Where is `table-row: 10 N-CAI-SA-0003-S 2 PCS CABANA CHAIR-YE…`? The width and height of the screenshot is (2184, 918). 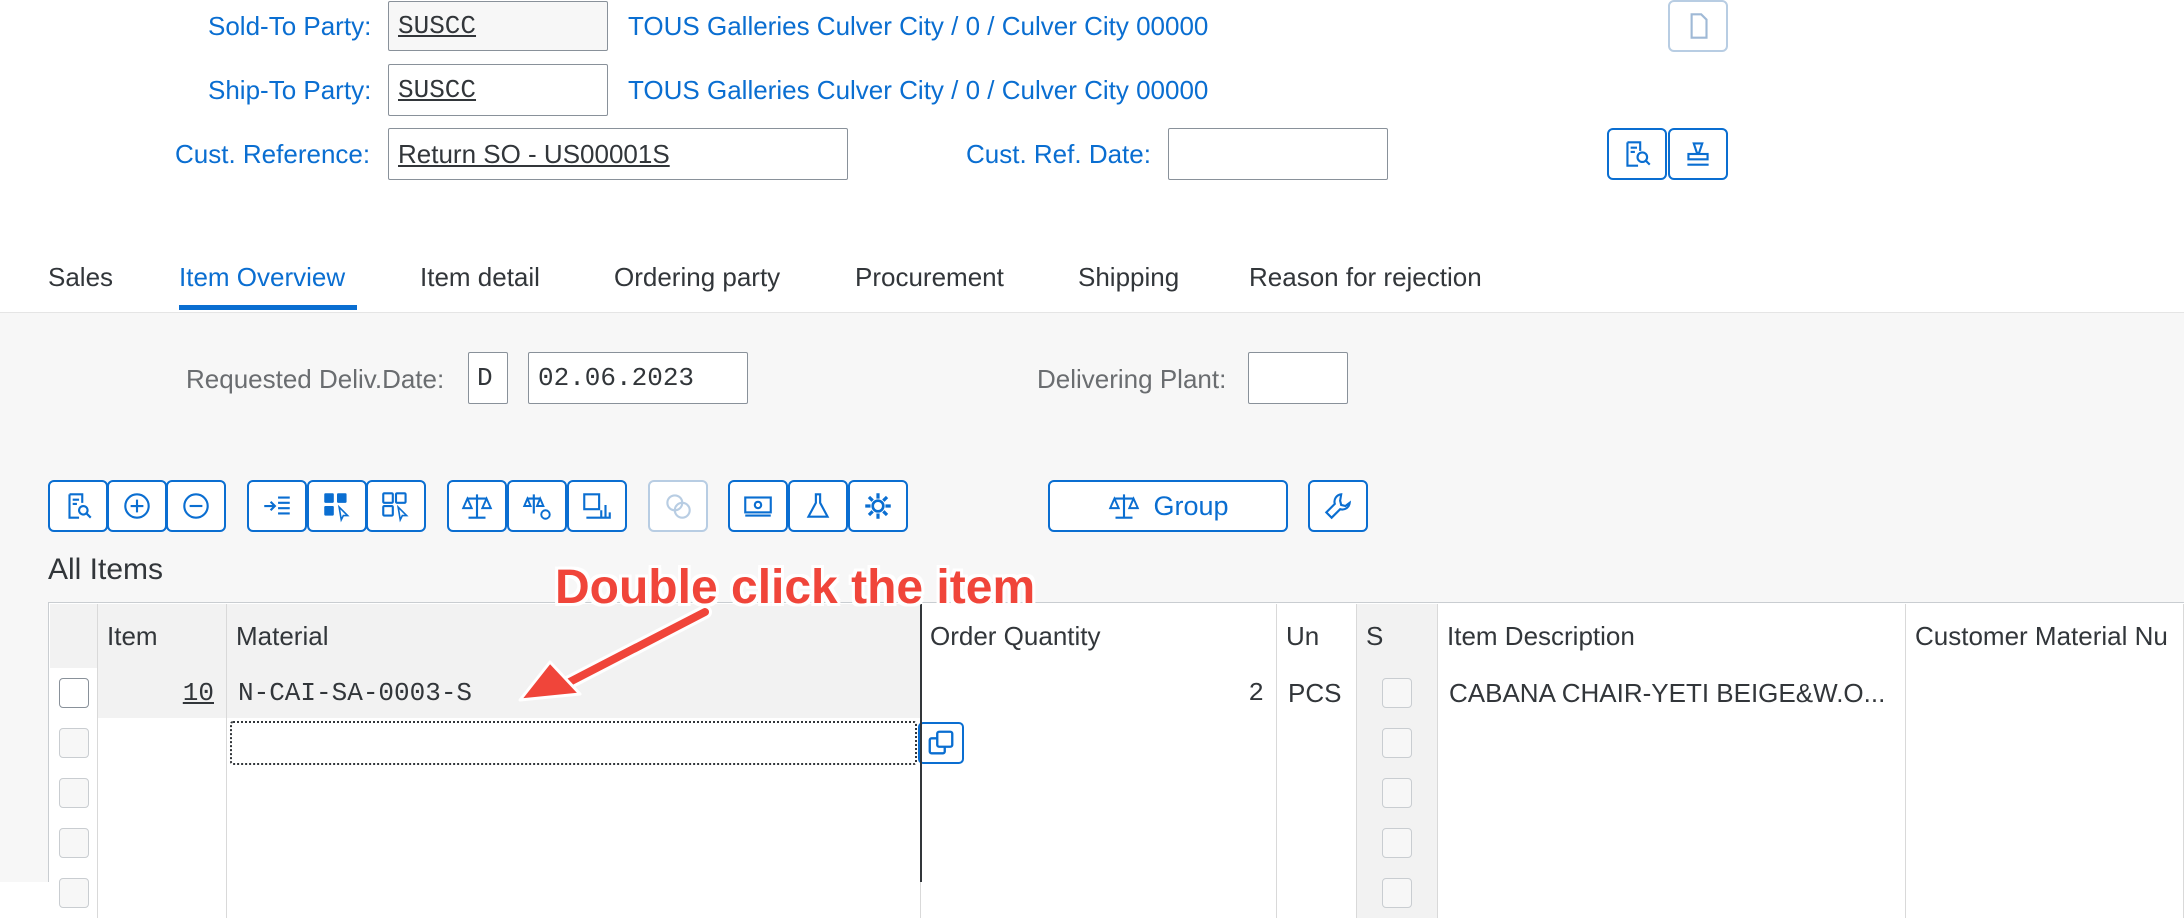
table-row: 10 N-CAI-SA-0003-S 2 PCS CABANA CHAIR-YE… is located at coordinates (1117, 693).